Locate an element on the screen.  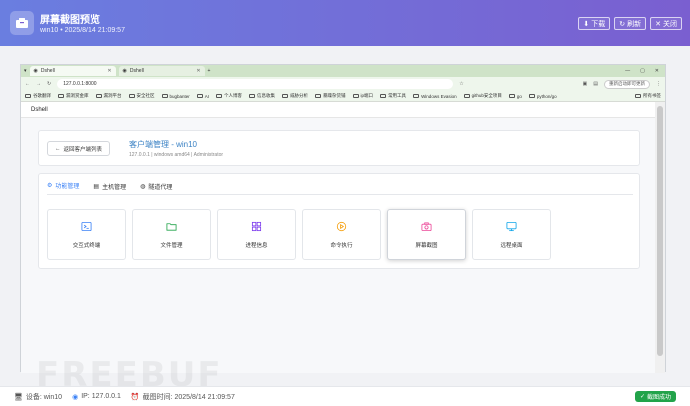
bookmark-item: Windows Evasion is located at coordinates (435, 96).